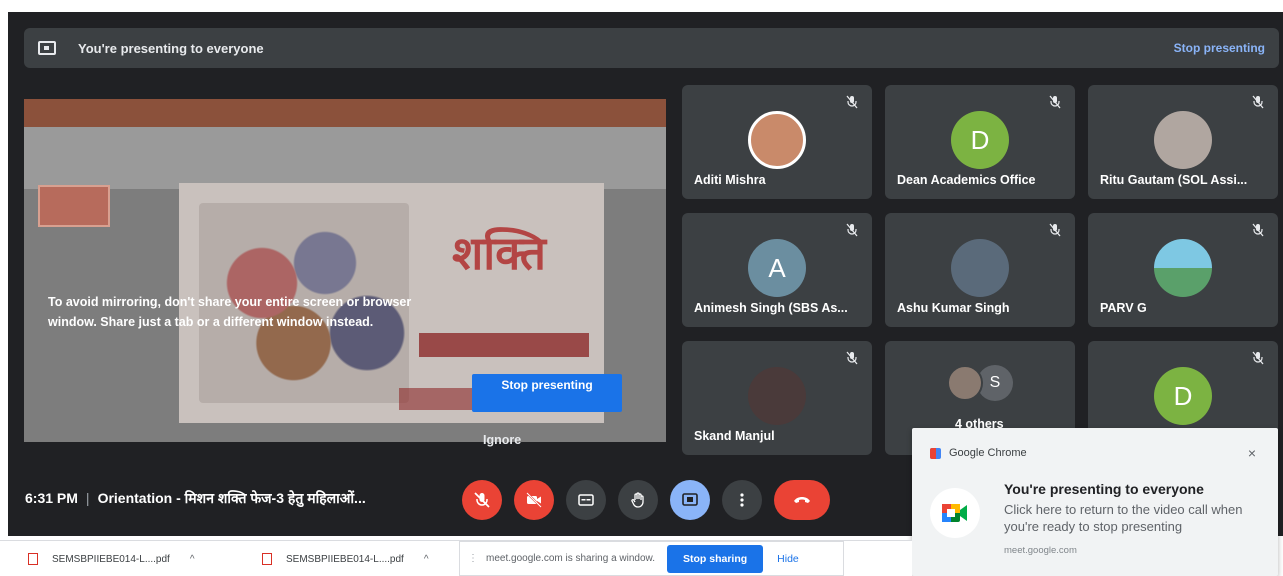 The width and height of the screenshot is (1283, 576). I want to click on participant-name: PARV G, so click(1123, 308).